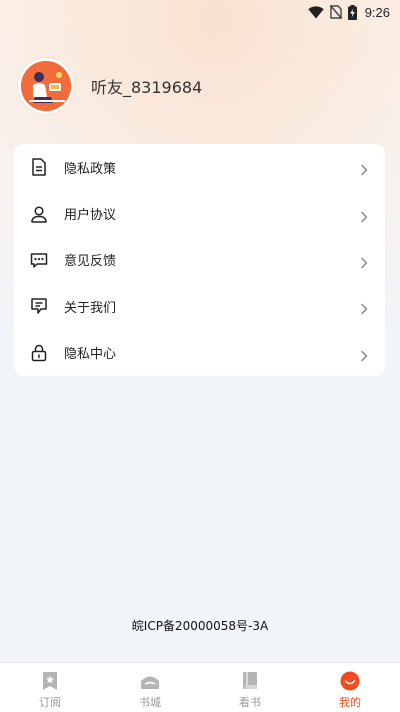 The image size is (400, 712). I want to click on menu-item-about-us: 关于我们, so click(199, 306).